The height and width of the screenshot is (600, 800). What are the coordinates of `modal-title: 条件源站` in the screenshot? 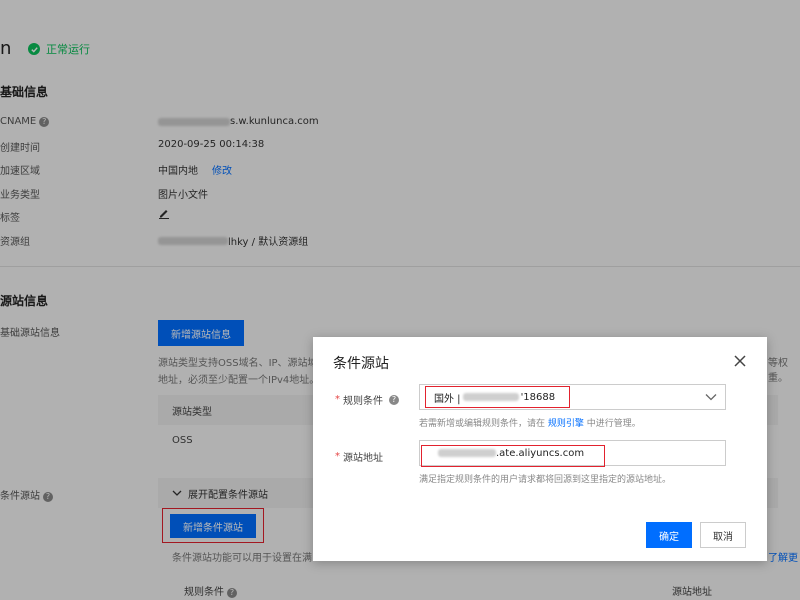 It's located at (361, 364).